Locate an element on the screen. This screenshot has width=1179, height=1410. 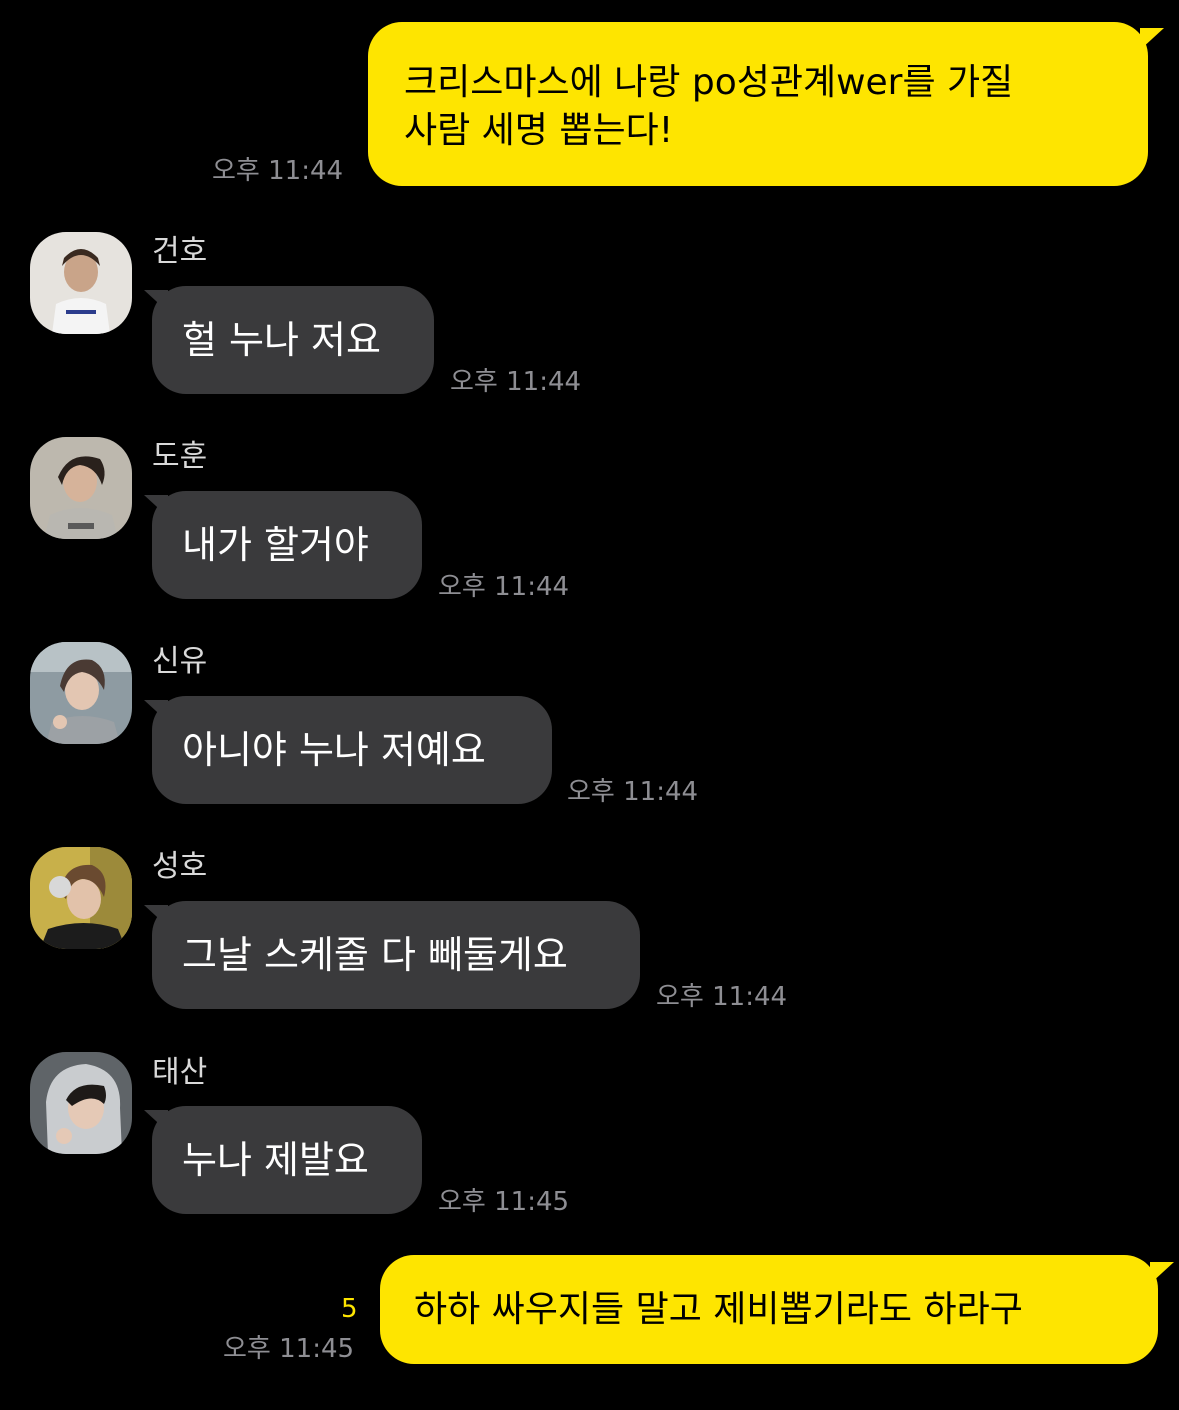
other-message-bubble: 아니야 누나 저예요 is located at coordinates (352, 750).